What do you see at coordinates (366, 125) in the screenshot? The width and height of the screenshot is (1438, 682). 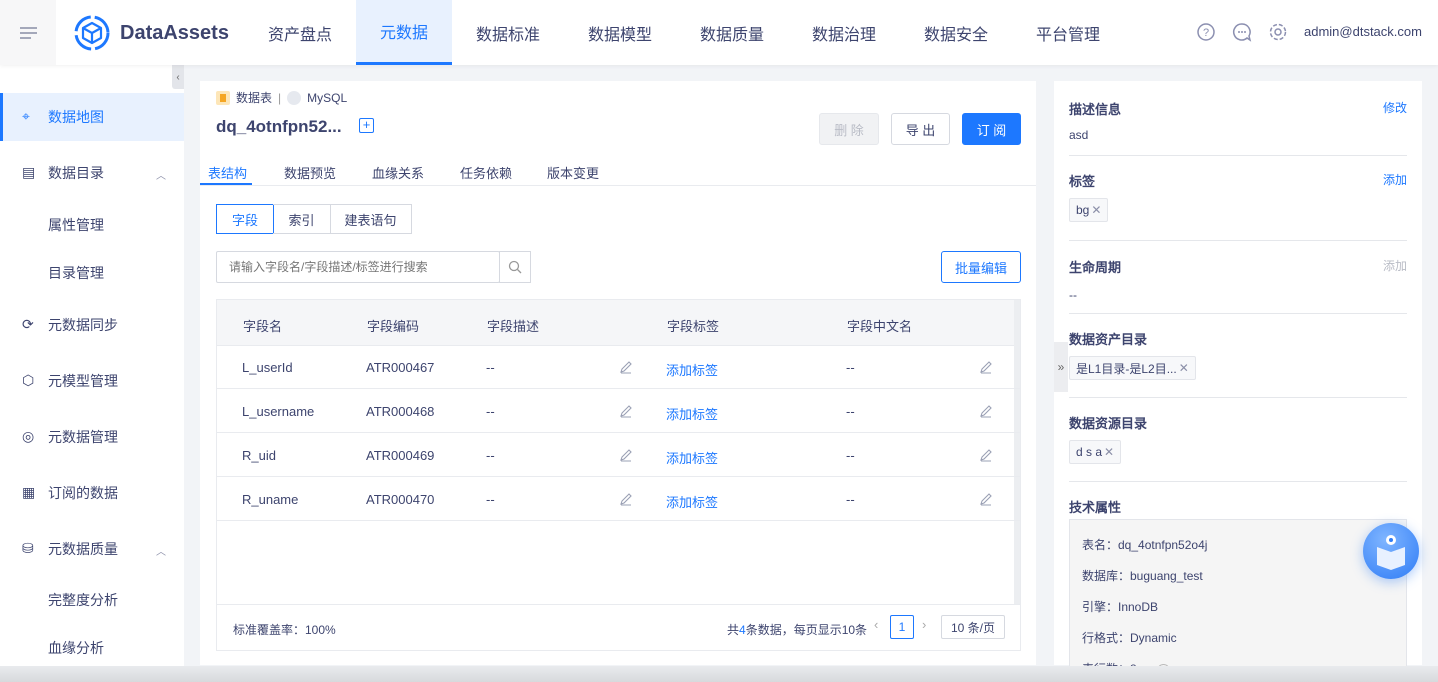 I see `add-to-compare-icon: +` at bounding box center [366, 125].